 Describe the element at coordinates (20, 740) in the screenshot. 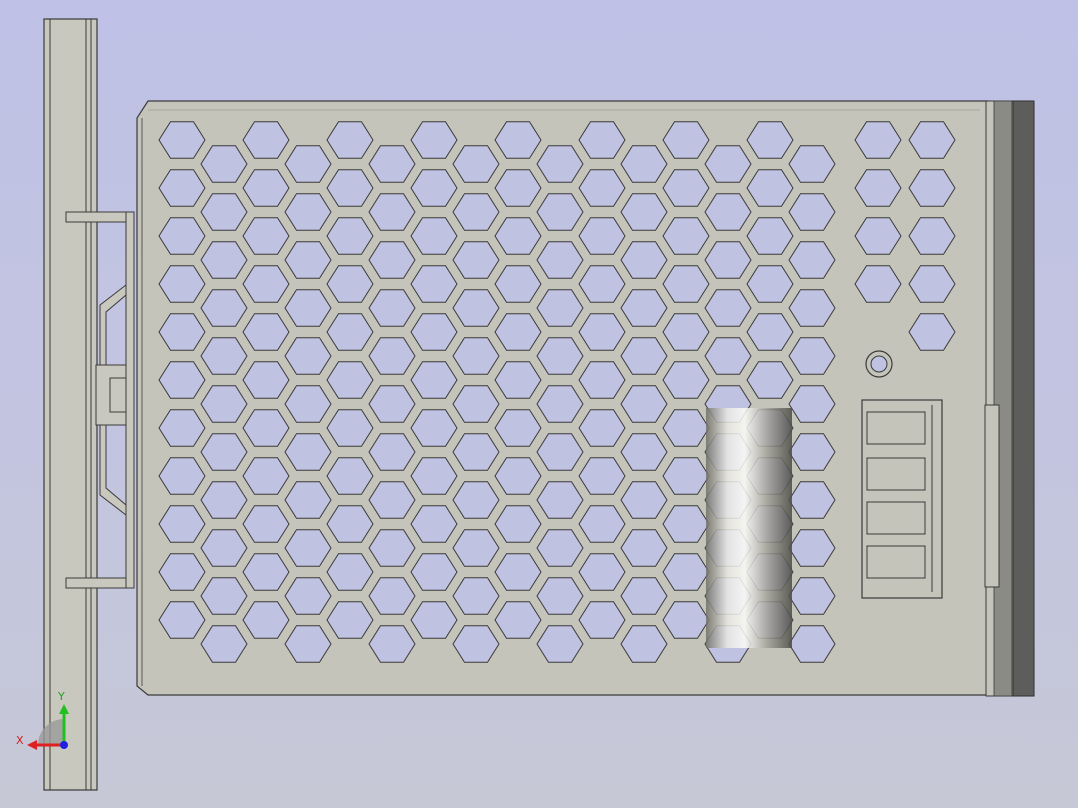

I see `x-axis-label: X` at that location.